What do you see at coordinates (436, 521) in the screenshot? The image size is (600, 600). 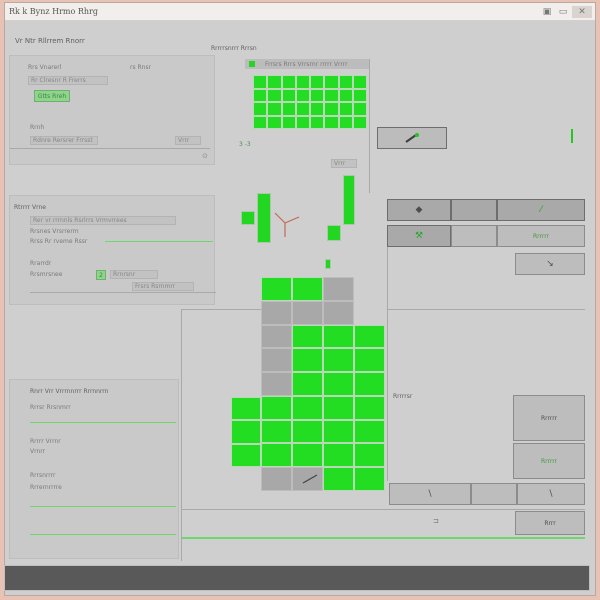 I see `cursor-icon: ⊐` at bounding box center [436, 521].